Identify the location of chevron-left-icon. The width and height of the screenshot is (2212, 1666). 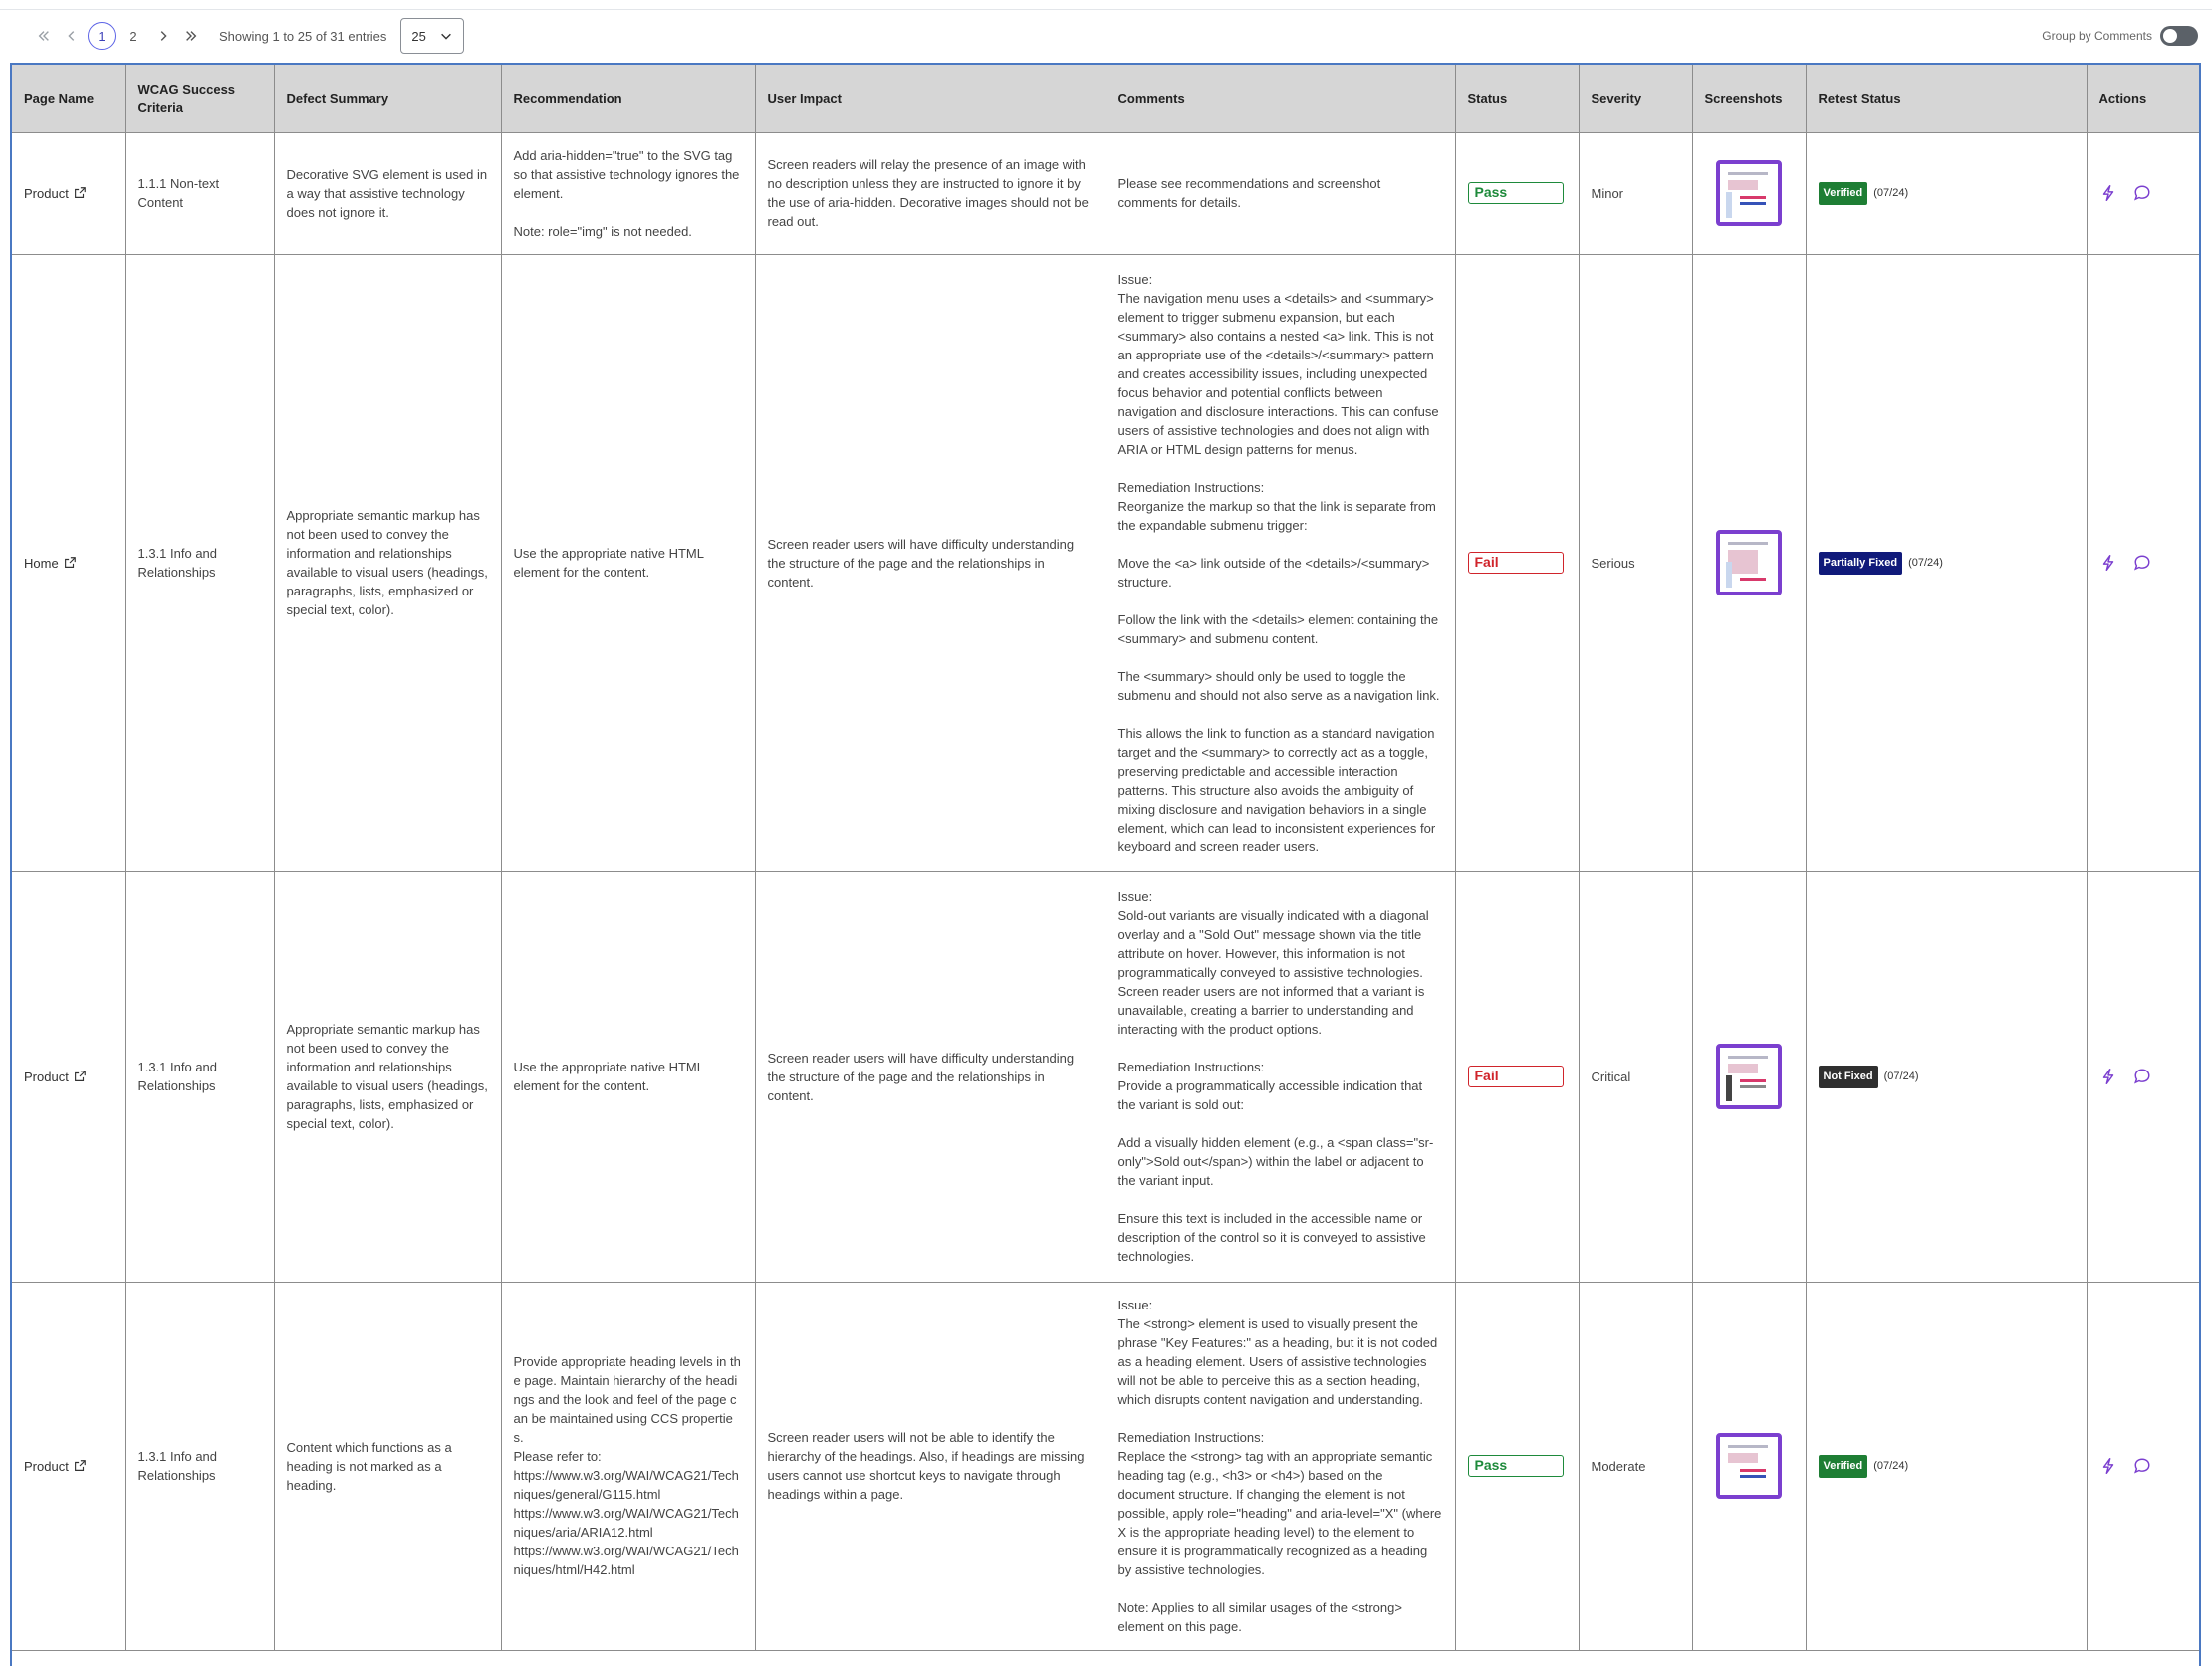
(71, 36).